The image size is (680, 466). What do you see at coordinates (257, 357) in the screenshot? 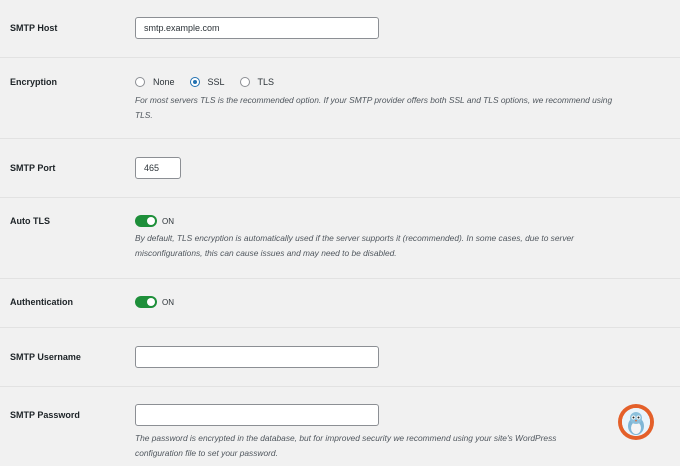
I see `smtp-username-input` at bounding box center [257, 357].